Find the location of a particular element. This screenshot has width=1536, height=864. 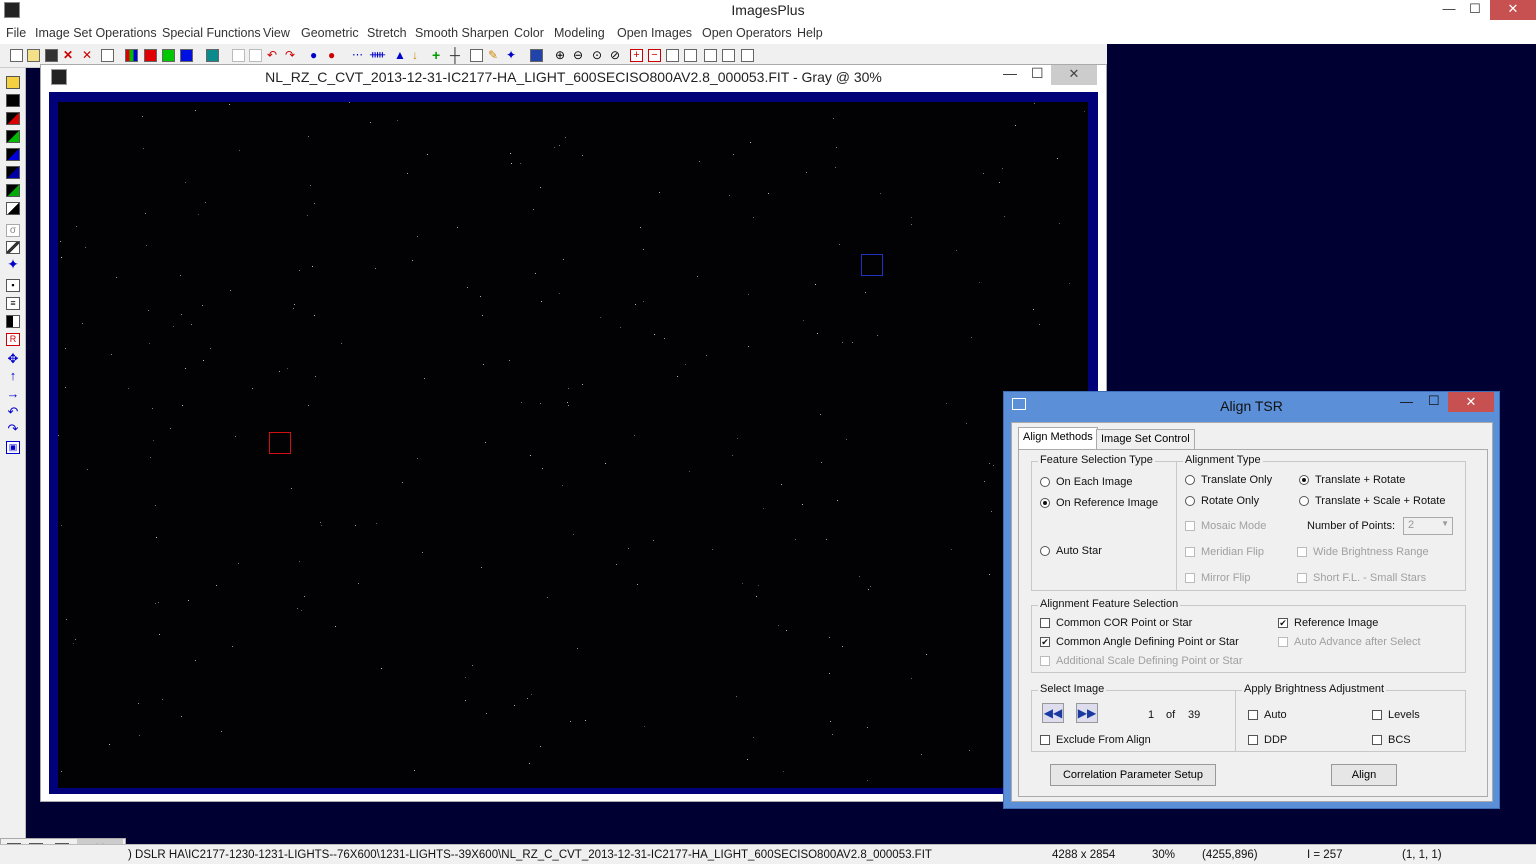

green-channel-icon is located at coordinates (168, 55).